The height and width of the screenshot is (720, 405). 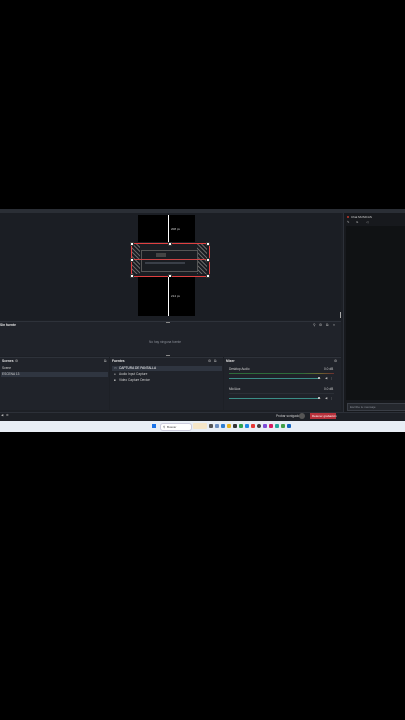 I want to click on center-guide, so click(x=169, y=259).